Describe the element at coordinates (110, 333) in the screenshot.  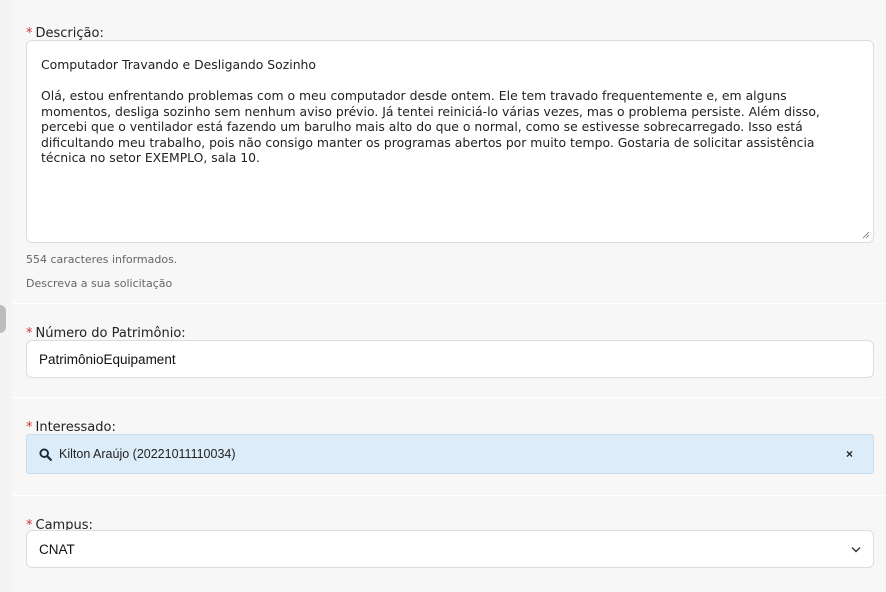
I see `patrimonio-label-text: Número do Patrimônio:` at that location.